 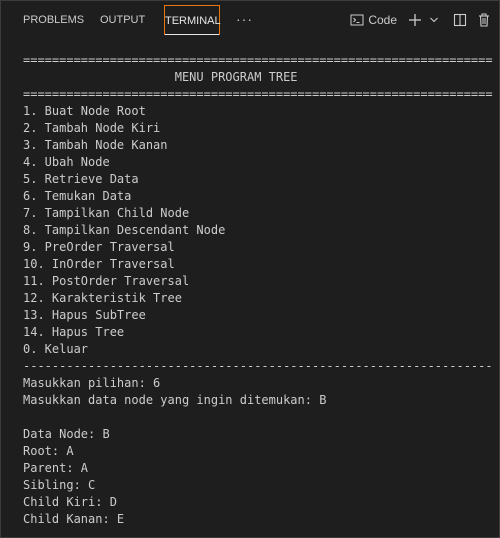 I want to click on terminal-line: 4. Ubah Node, so click(x=66, y=162).